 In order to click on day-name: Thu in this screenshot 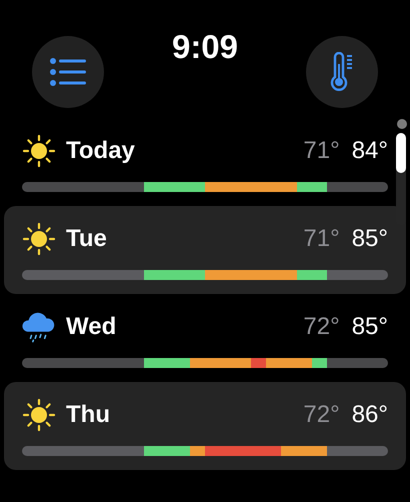, I will do `click(88, 415)`.